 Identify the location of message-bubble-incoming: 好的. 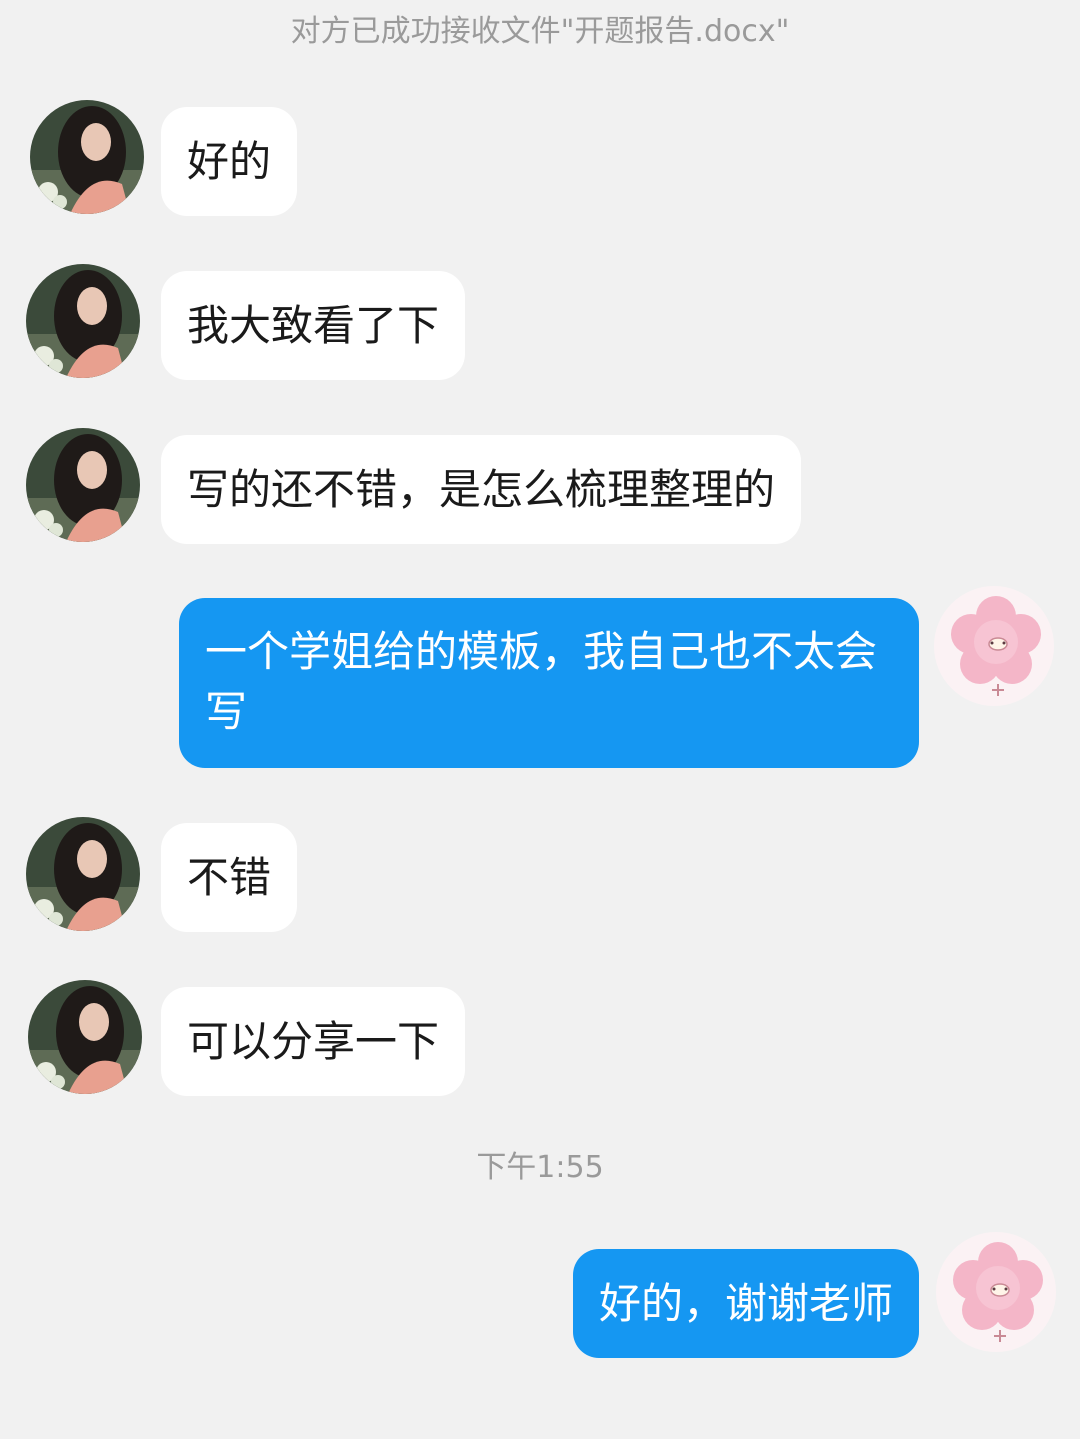
(229, 161).